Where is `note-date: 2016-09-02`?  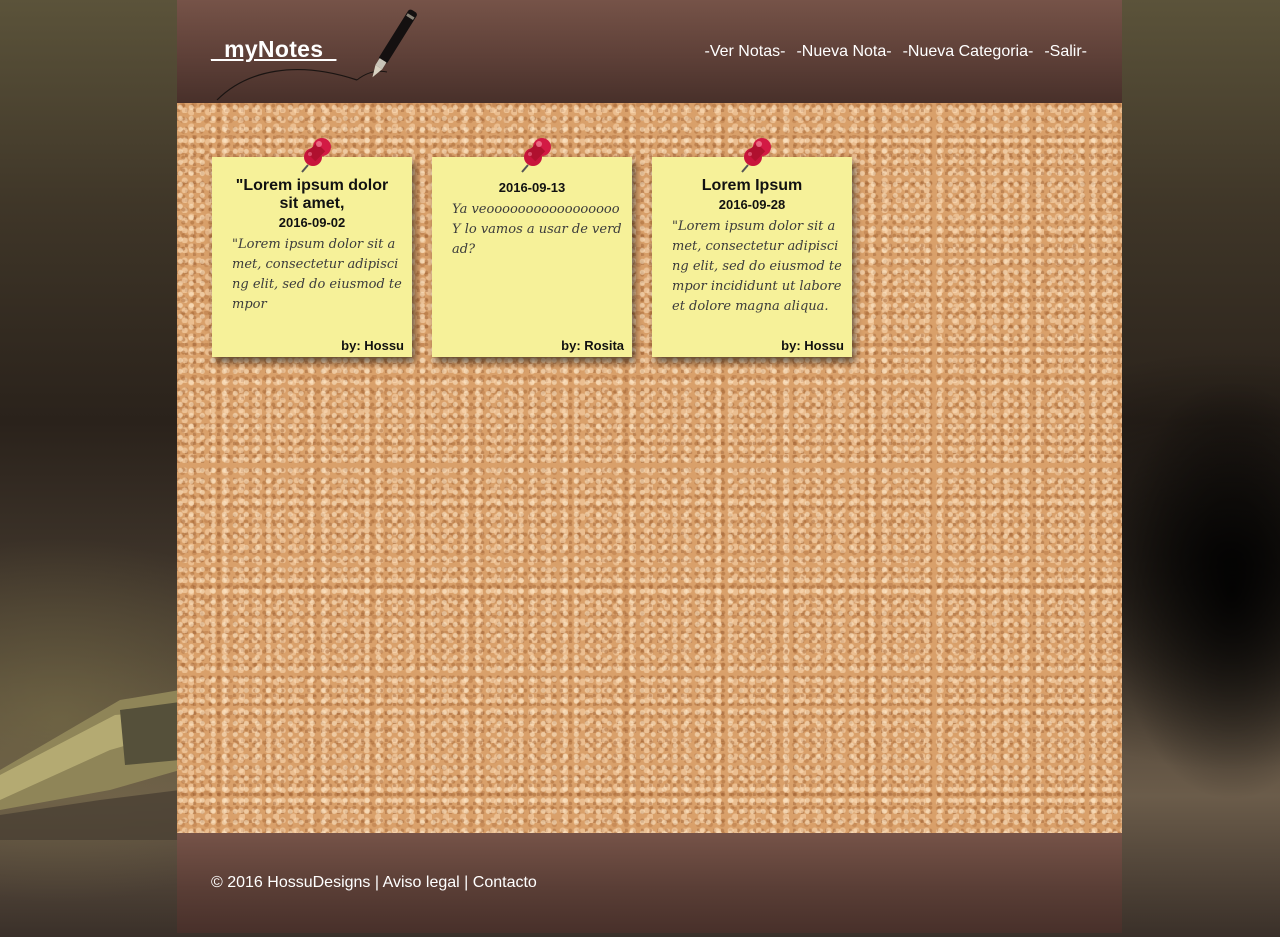 note-date: 2016-09-02 is located at coordinates (312, 222).